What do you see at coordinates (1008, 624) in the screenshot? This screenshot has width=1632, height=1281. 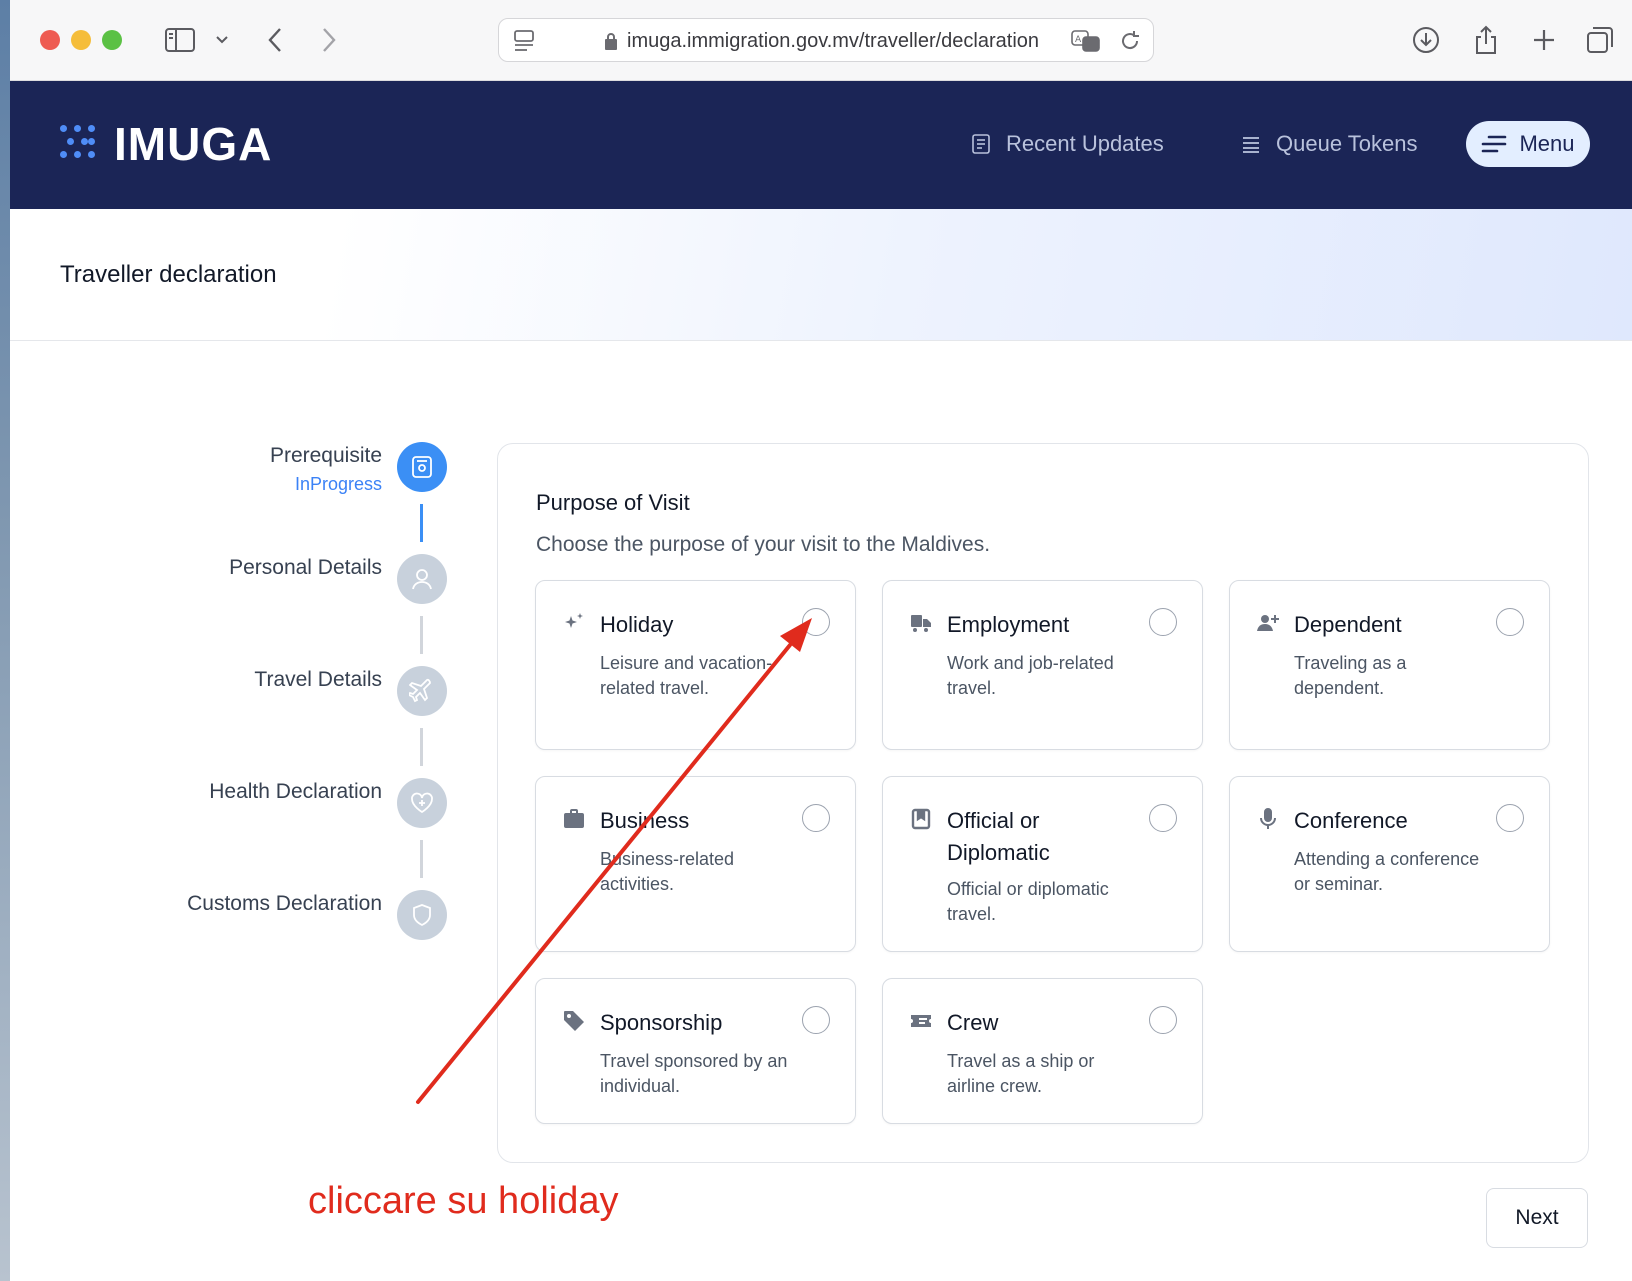 I see `option-title: Employment` at bounding box center [1008, 624].